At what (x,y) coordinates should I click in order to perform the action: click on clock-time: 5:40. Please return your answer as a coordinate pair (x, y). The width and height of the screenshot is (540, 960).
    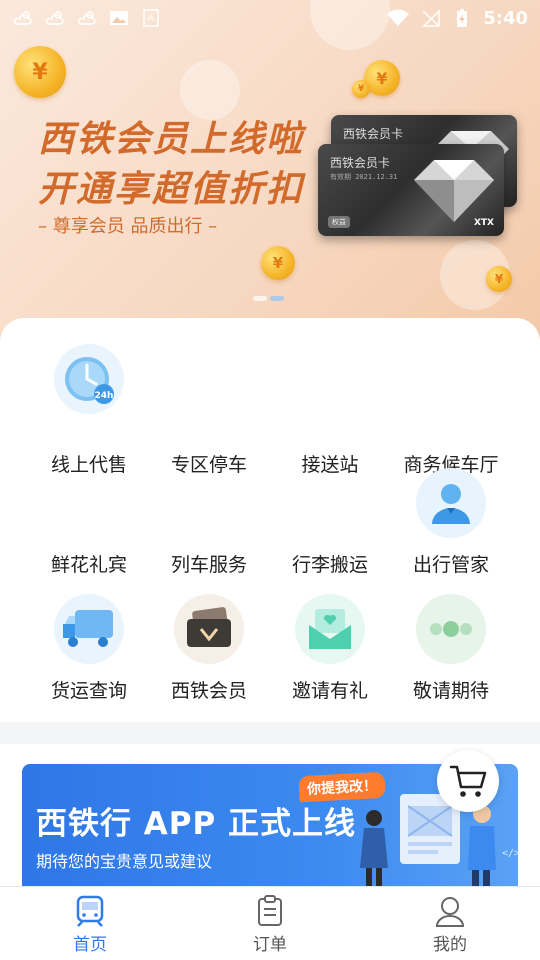
    Looking at the image, I should click on (505, 18).